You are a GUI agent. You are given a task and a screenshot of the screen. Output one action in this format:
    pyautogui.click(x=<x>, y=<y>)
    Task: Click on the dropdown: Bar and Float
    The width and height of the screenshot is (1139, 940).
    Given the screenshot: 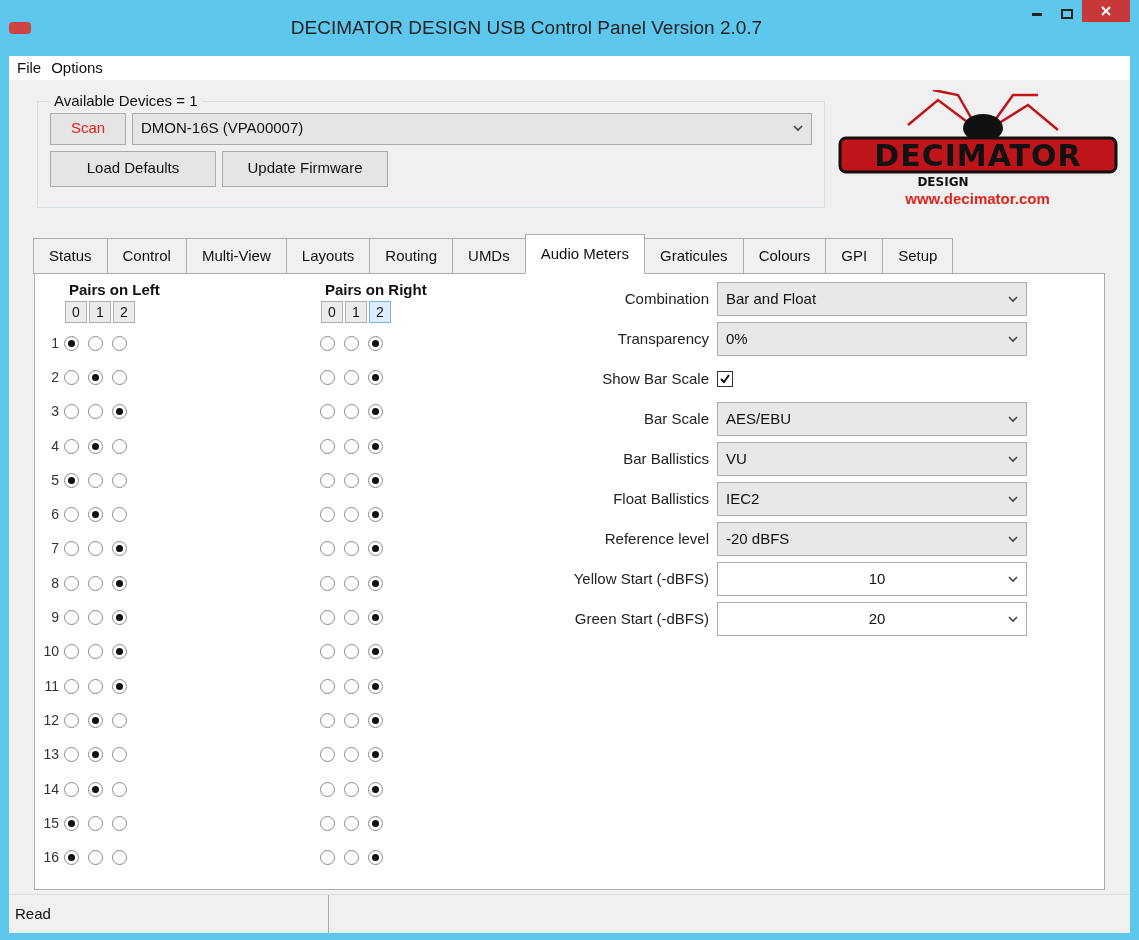 What is the action you would take?
    pyautogui.click(x=872, y=299)
    